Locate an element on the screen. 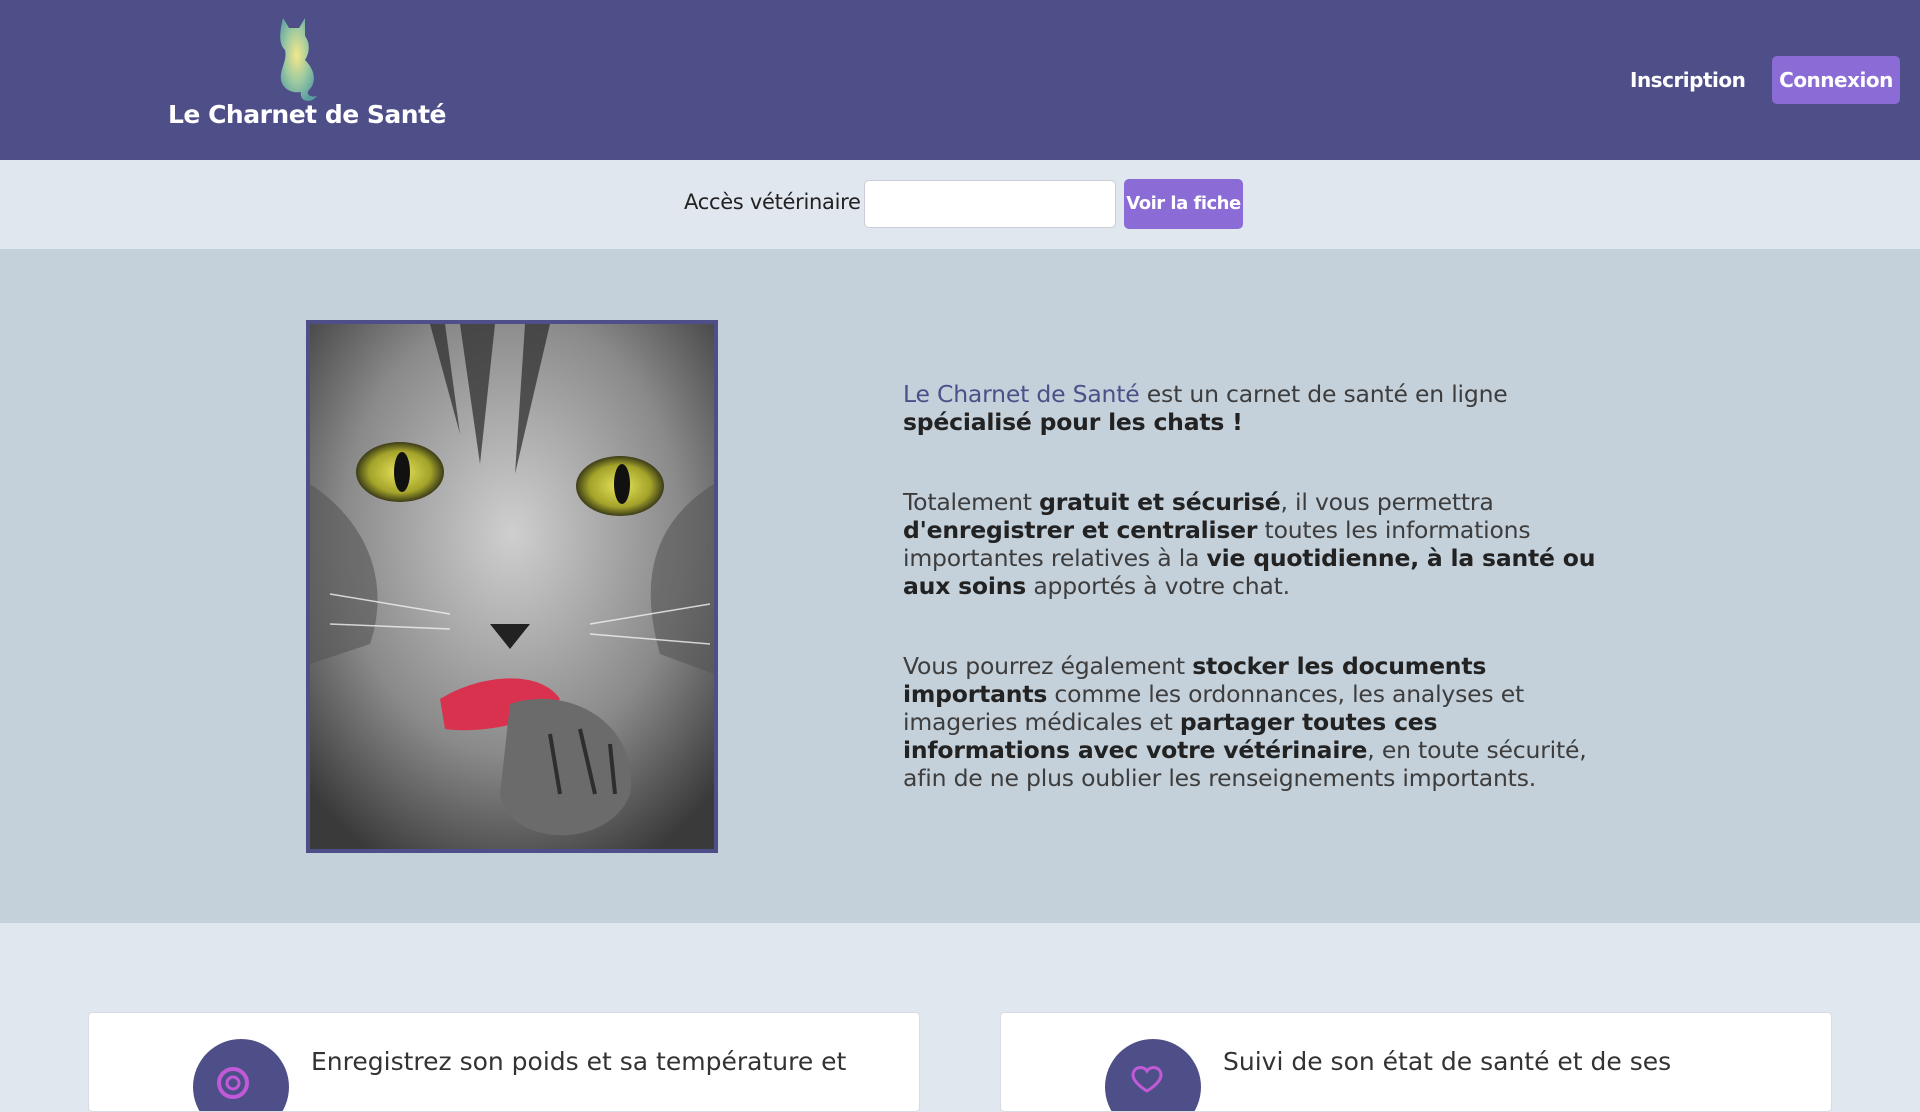 The image size is (1920, 1112). brand-name: Le Charnet de Santé is located at coordinates (307, 114).